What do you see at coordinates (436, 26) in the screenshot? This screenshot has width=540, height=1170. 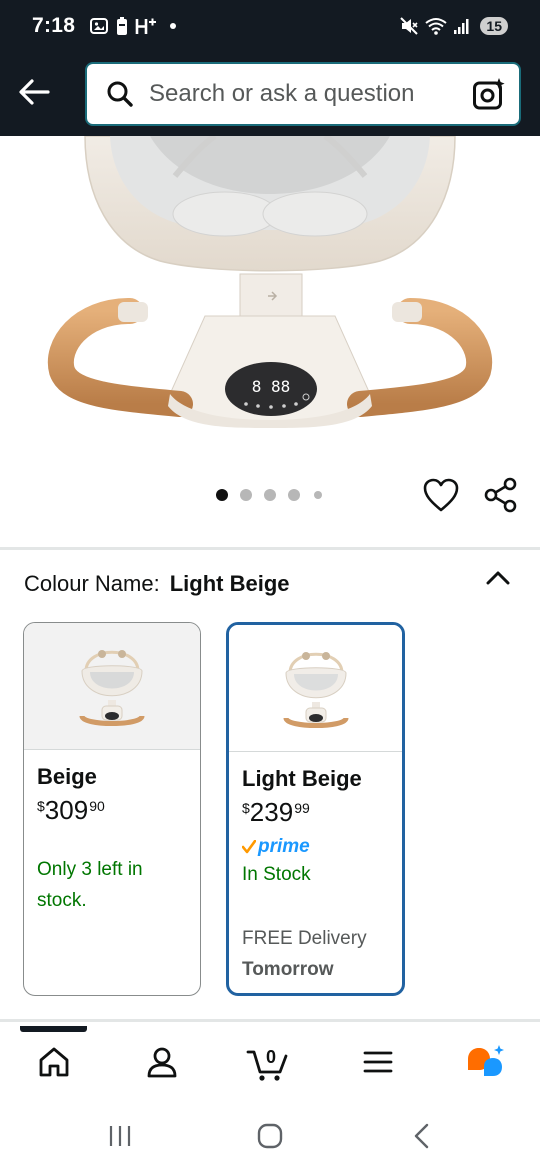 I see `wifi-icon` at bounding box center [436, 26].